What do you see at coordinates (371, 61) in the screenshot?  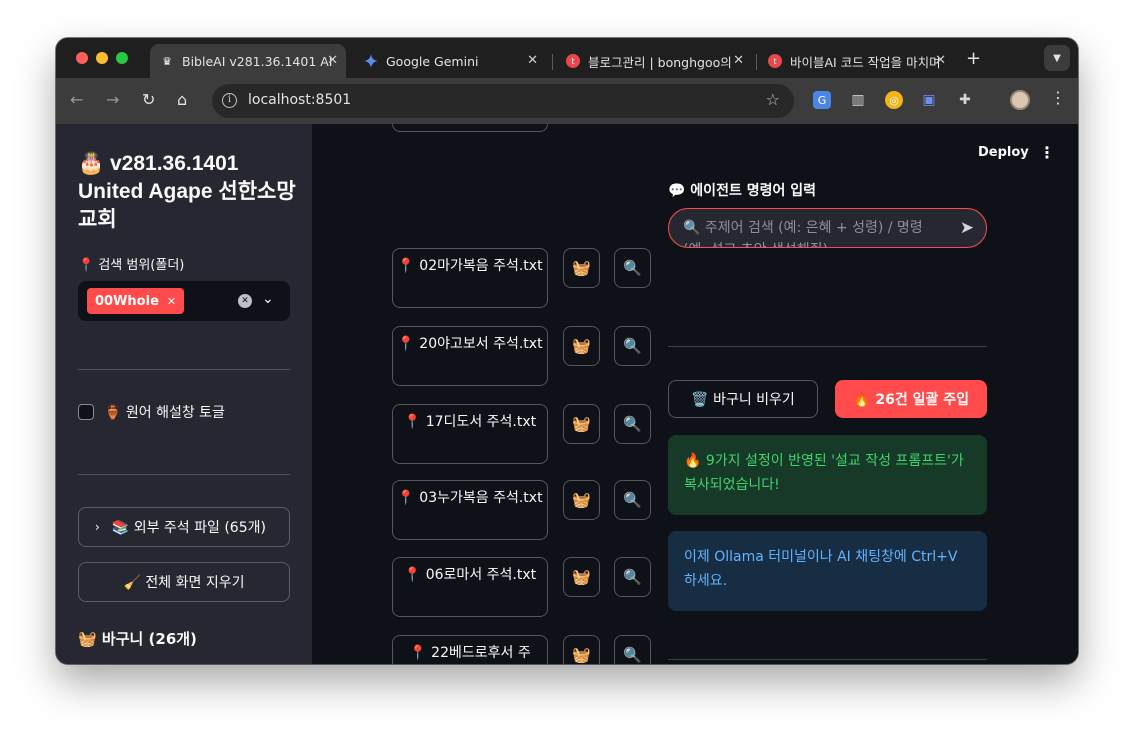 I see `gemini-sparkle-icon` at bounding box center [371, 61].